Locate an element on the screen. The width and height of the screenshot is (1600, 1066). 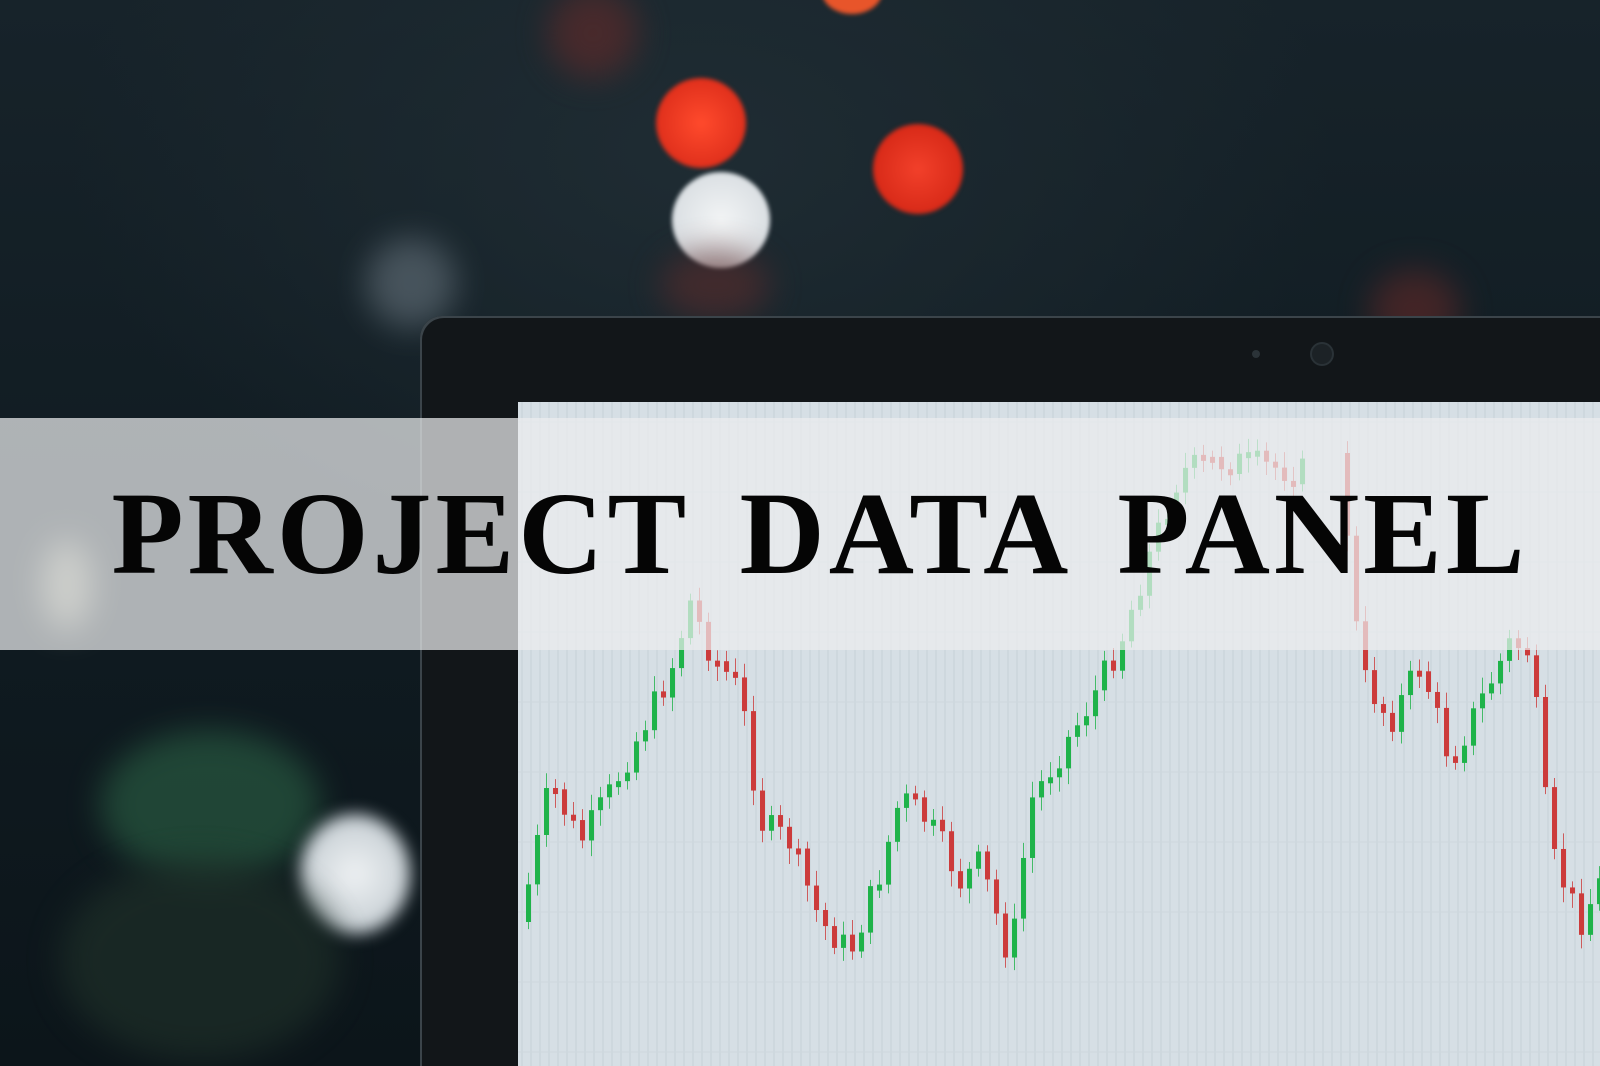
webcam-sensor is located at coordinates (1256, 354).